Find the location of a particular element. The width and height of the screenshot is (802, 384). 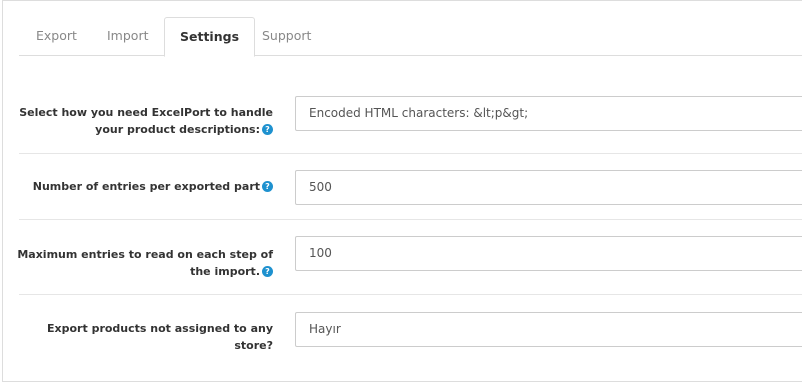

entries-per-part-input: 500 is located at coordinates (548, 187).